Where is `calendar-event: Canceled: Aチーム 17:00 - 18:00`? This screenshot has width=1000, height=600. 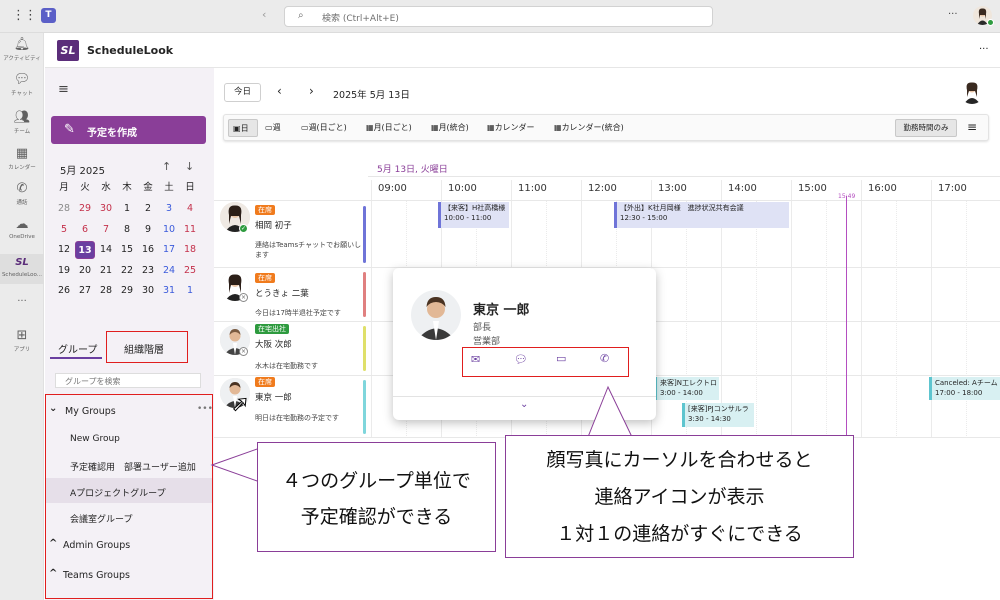
calendar-event: Canceled: Aチーム 17:00 - 18:00 is located at coordinates (964, 388).